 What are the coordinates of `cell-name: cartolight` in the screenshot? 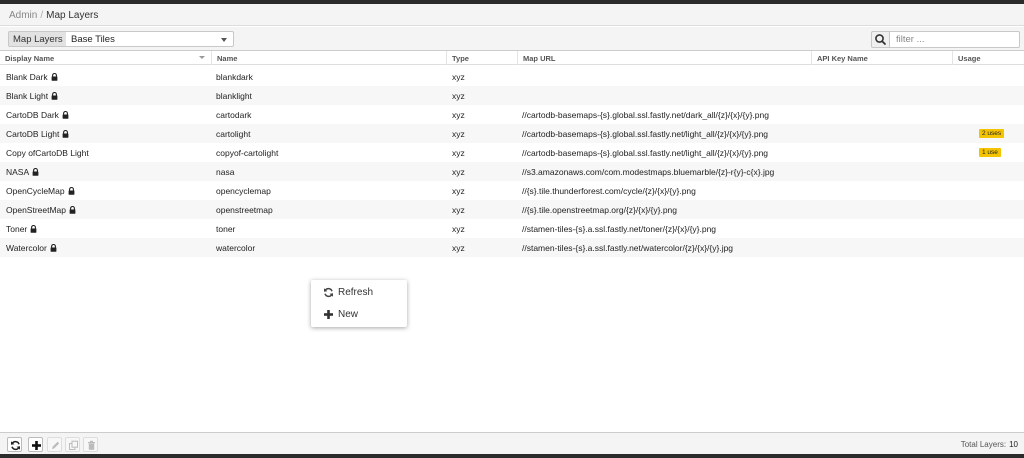 It's located at (233, 134).